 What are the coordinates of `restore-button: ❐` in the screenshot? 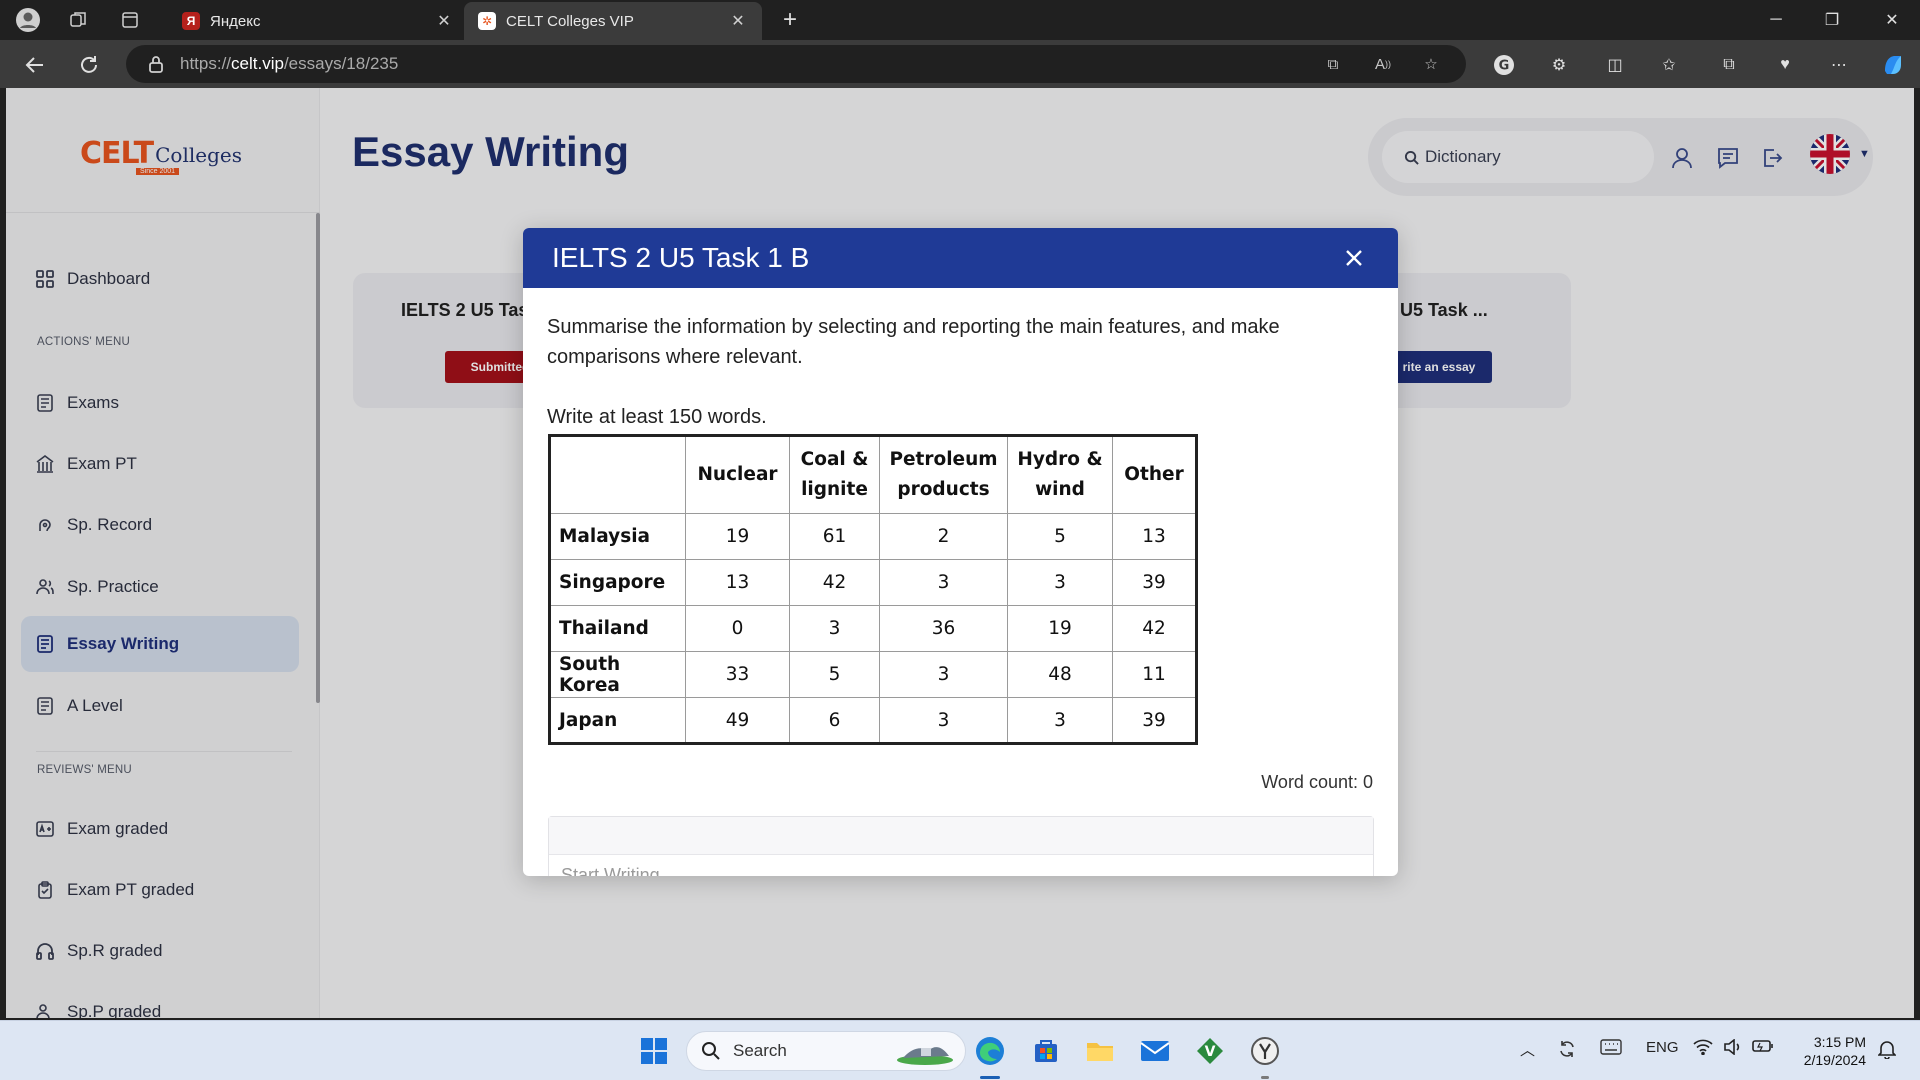 It's located at (1832, 20).